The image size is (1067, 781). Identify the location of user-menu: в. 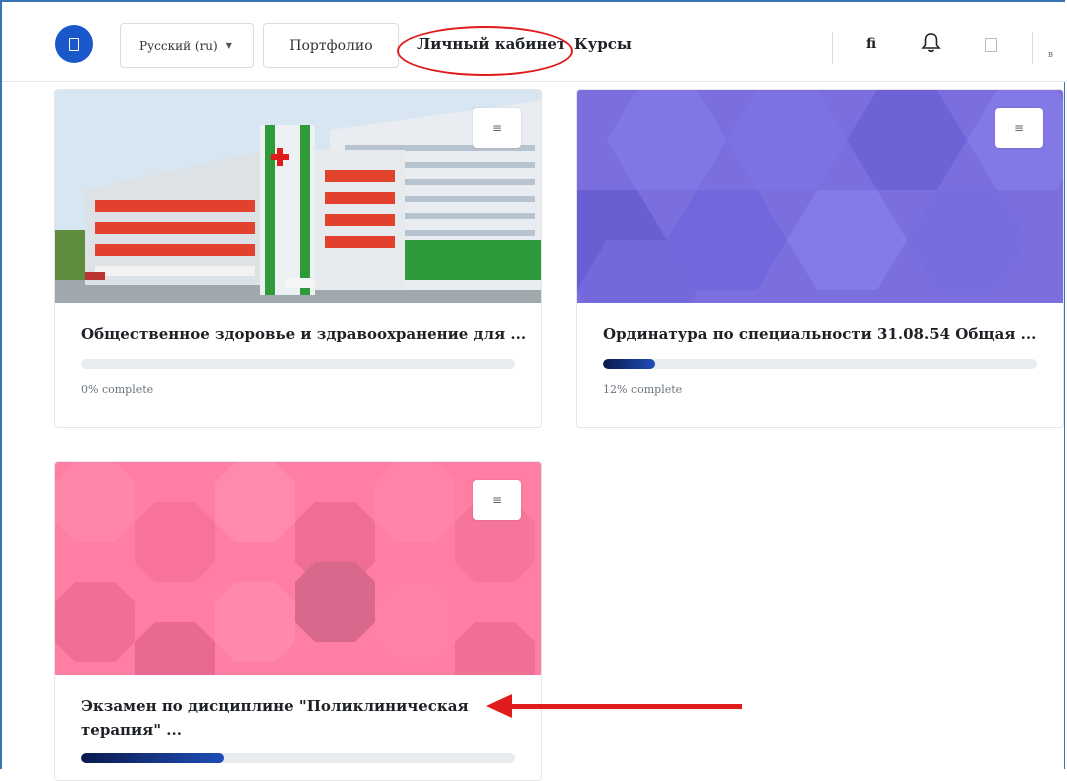
(1050, 55).